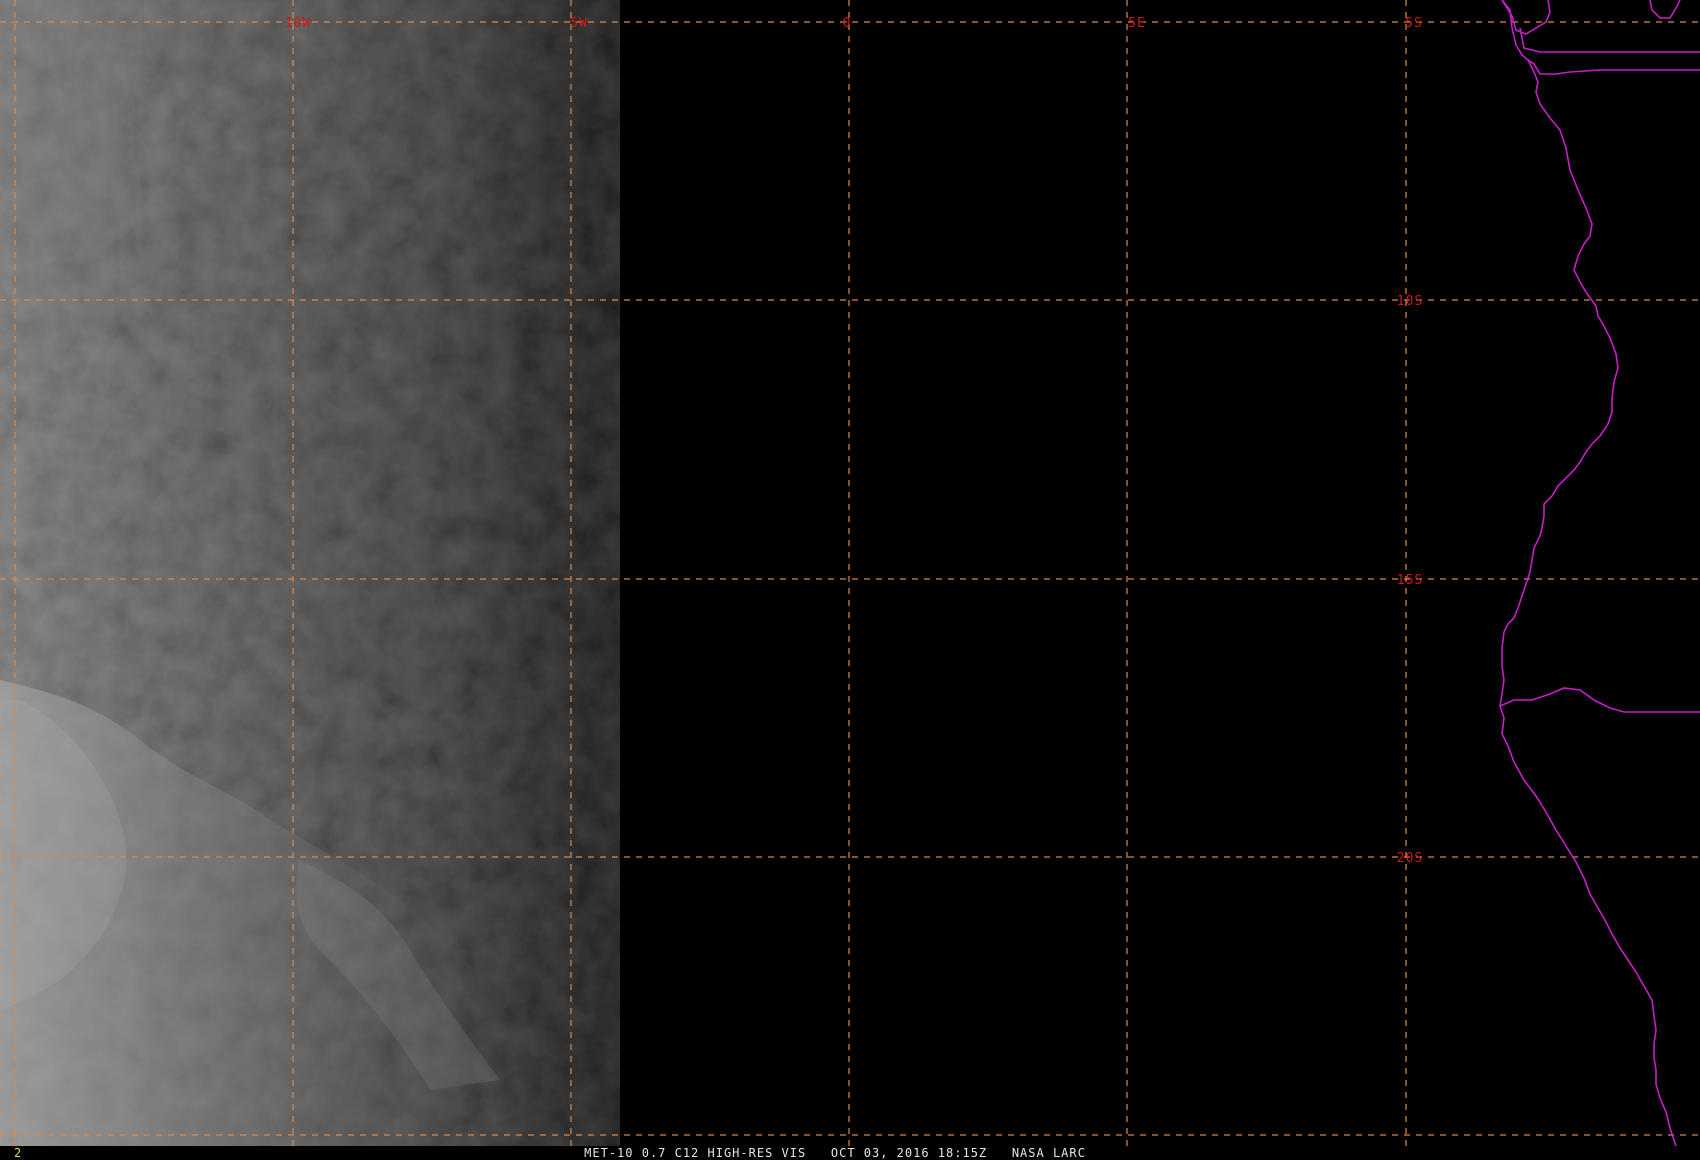  Describe the element at coordinates (1410, 301) in the screenshot. I see `grid-label: 10S` at that location.